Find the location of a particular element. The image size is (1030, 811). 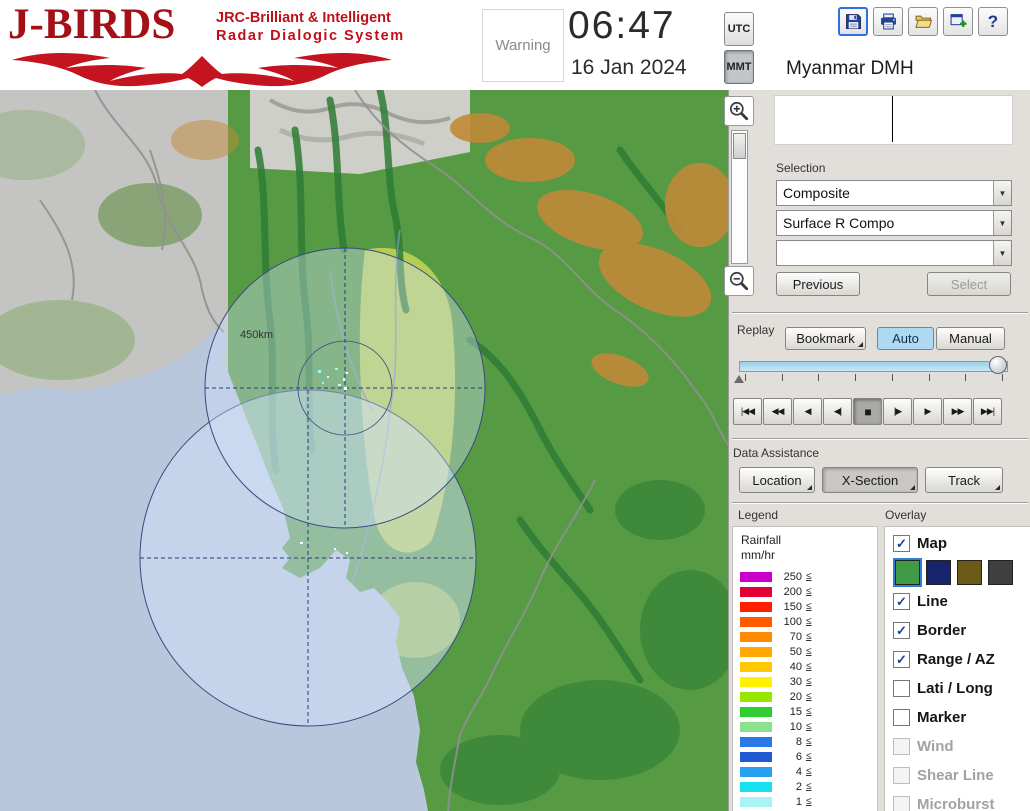

composite-dropdown-value: Composite is located at coordinates (816, 193).